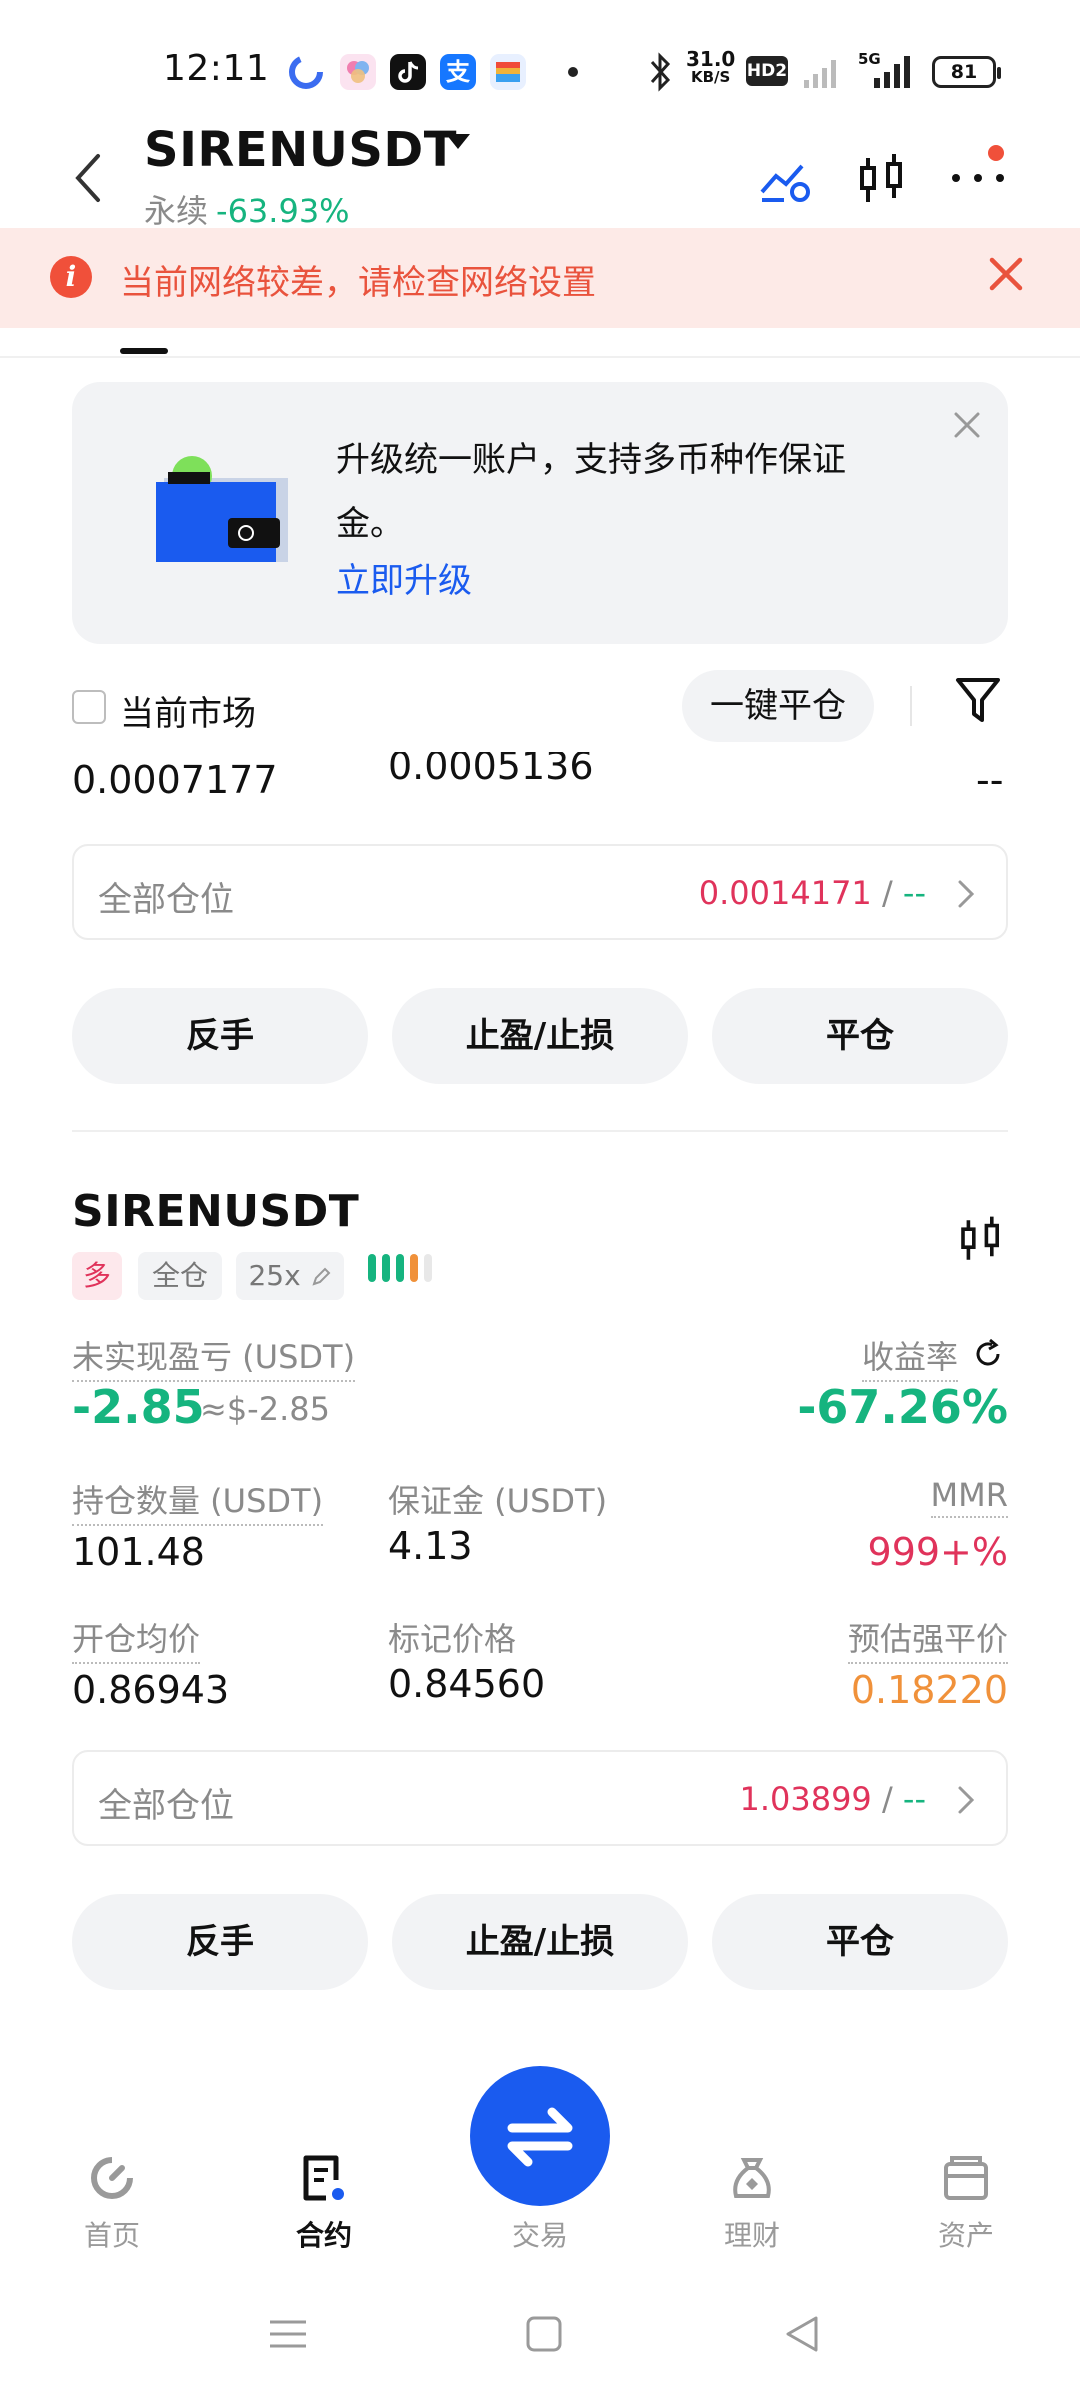  Describe the element at coordinates (175, 780) in the screenshot. I see `partial-value-left: 0.0007177` at that location.